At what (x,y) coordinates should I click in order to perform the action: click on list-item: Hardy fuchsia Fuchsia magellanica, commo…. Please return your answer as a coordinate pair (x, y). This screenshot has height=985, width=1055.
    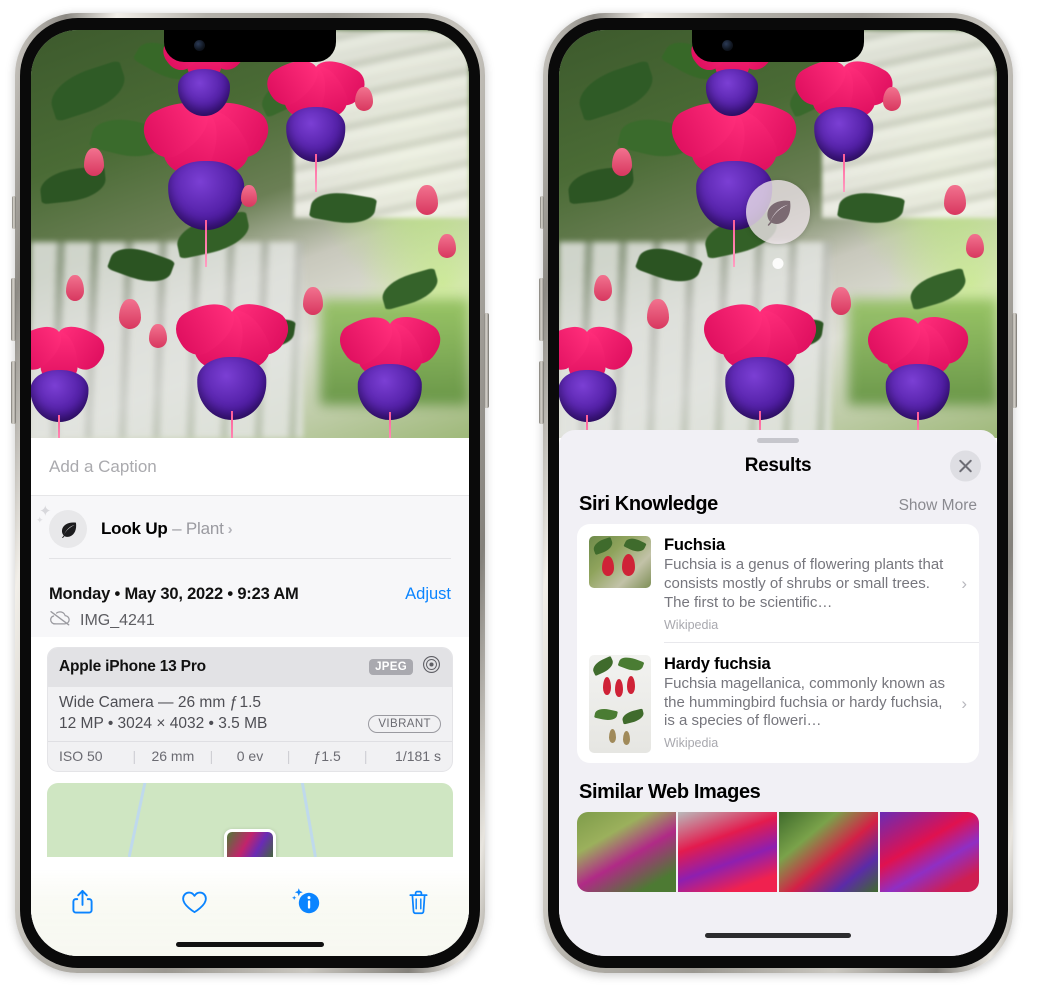
    Looking at the image, I should click on (778, 703).